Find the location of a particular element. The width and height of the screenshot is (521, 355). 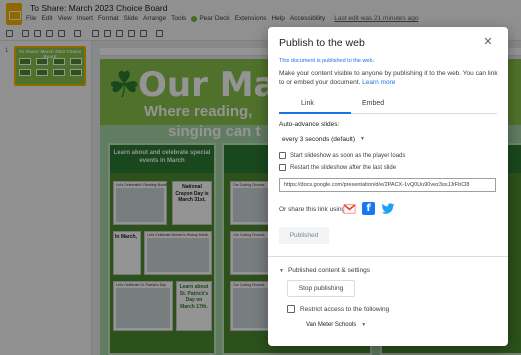

tab-link: Link is located at coordinates (307, 103).